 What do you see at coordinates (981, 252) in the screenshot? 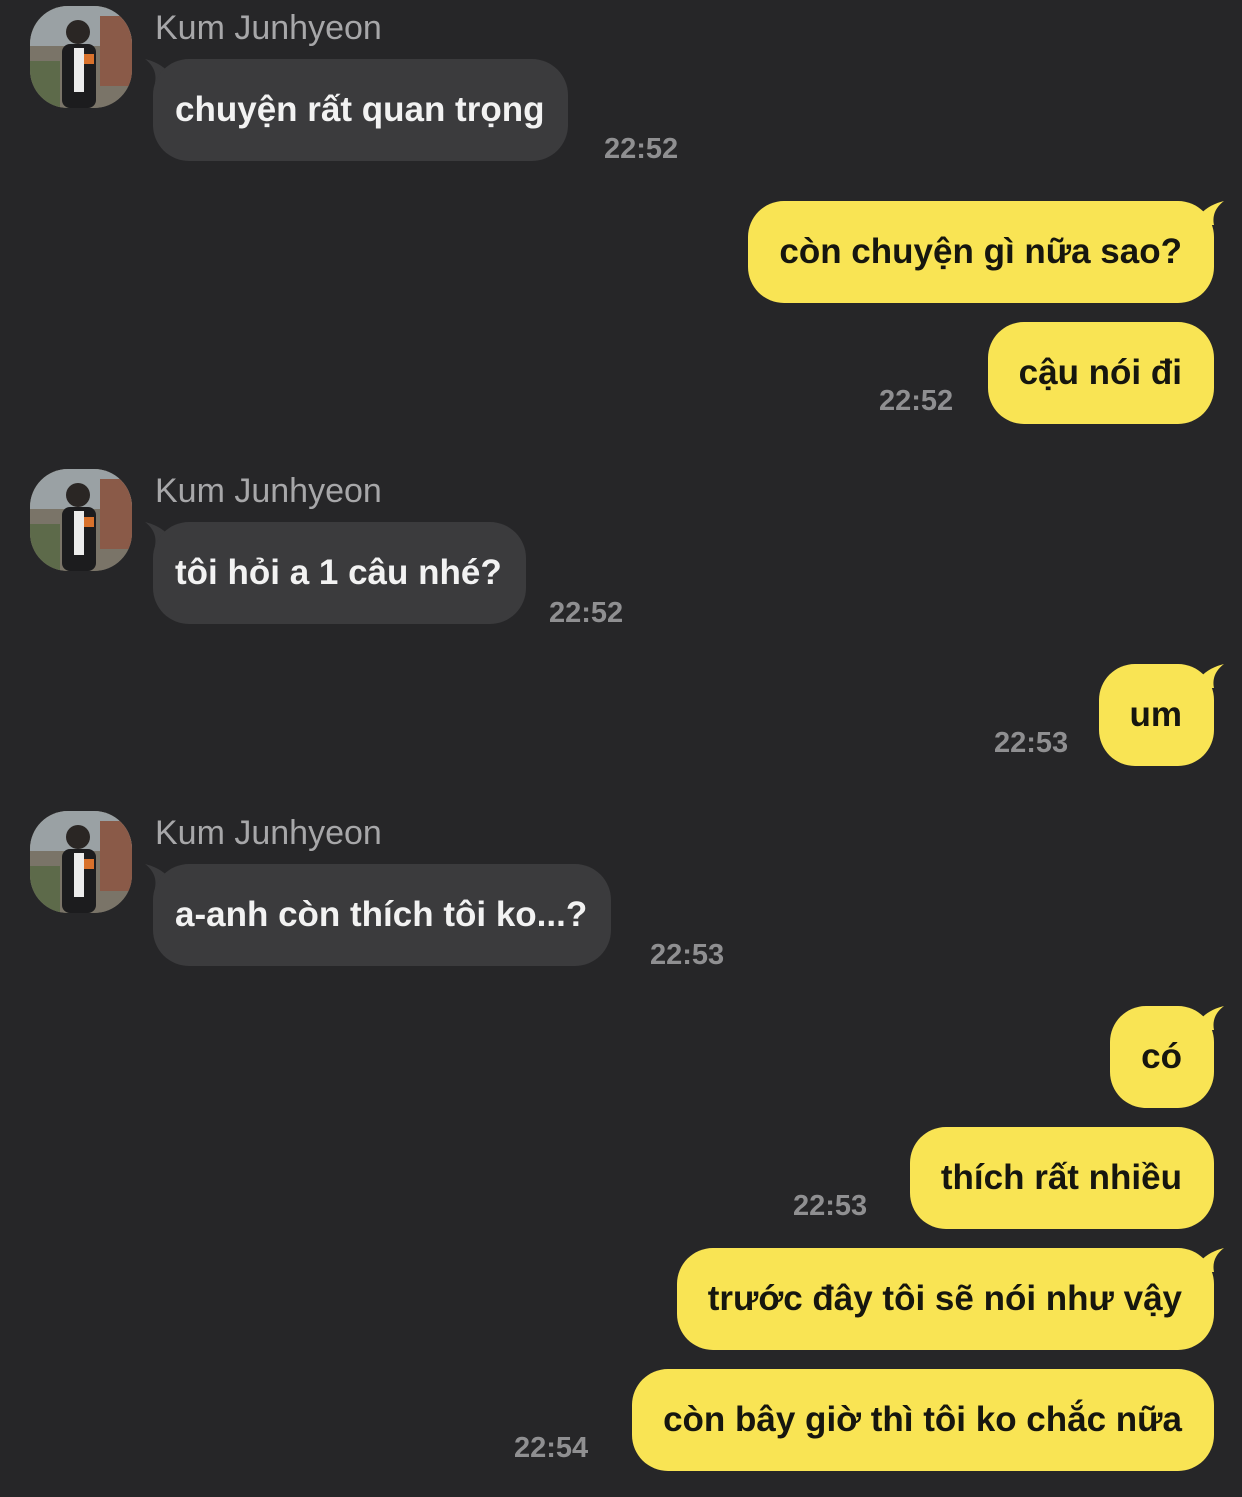
I see `outgoing-message-bubble: còn chuyện gì nữa sao?` at bounding box center [981, 252].